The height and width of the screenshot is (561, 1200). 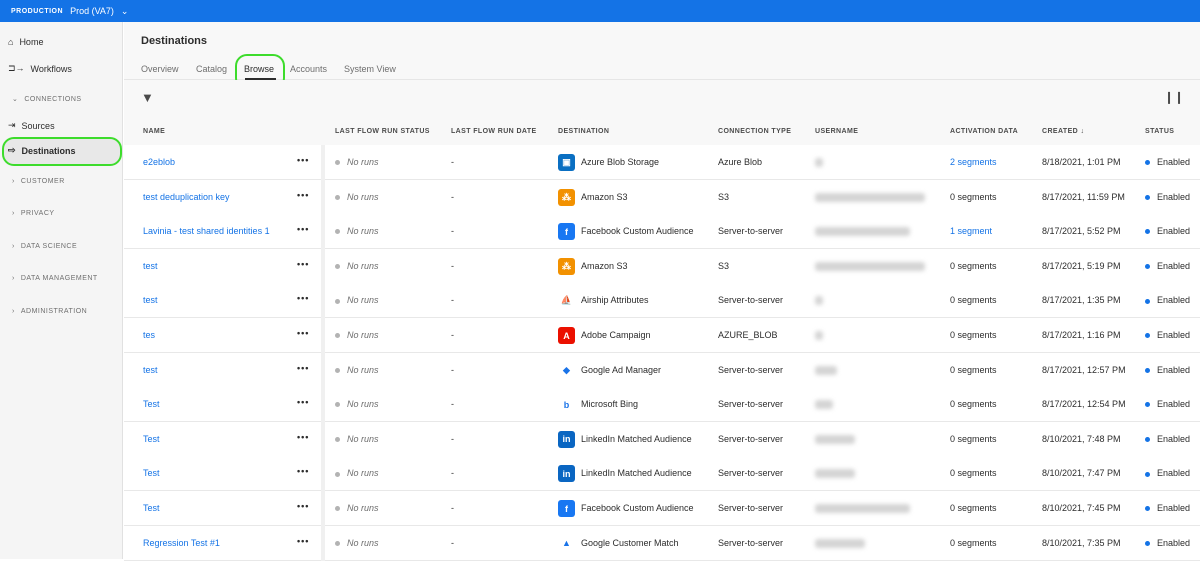 I want to click on sidebar-section-connections: ⌄ CONNECTIONS, so click(x=47, y=99).